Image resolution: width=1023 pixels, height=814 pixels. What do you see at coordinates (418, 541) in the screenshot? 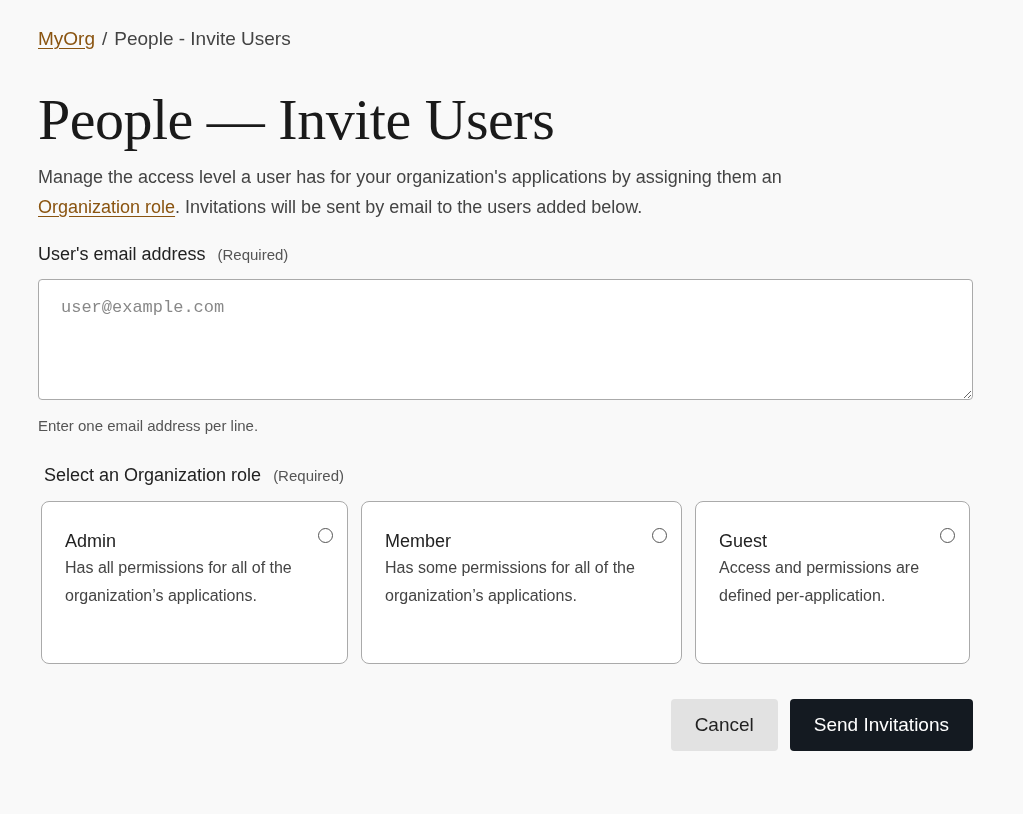
I see `role-name: Member` at bounding box center [418, 541].